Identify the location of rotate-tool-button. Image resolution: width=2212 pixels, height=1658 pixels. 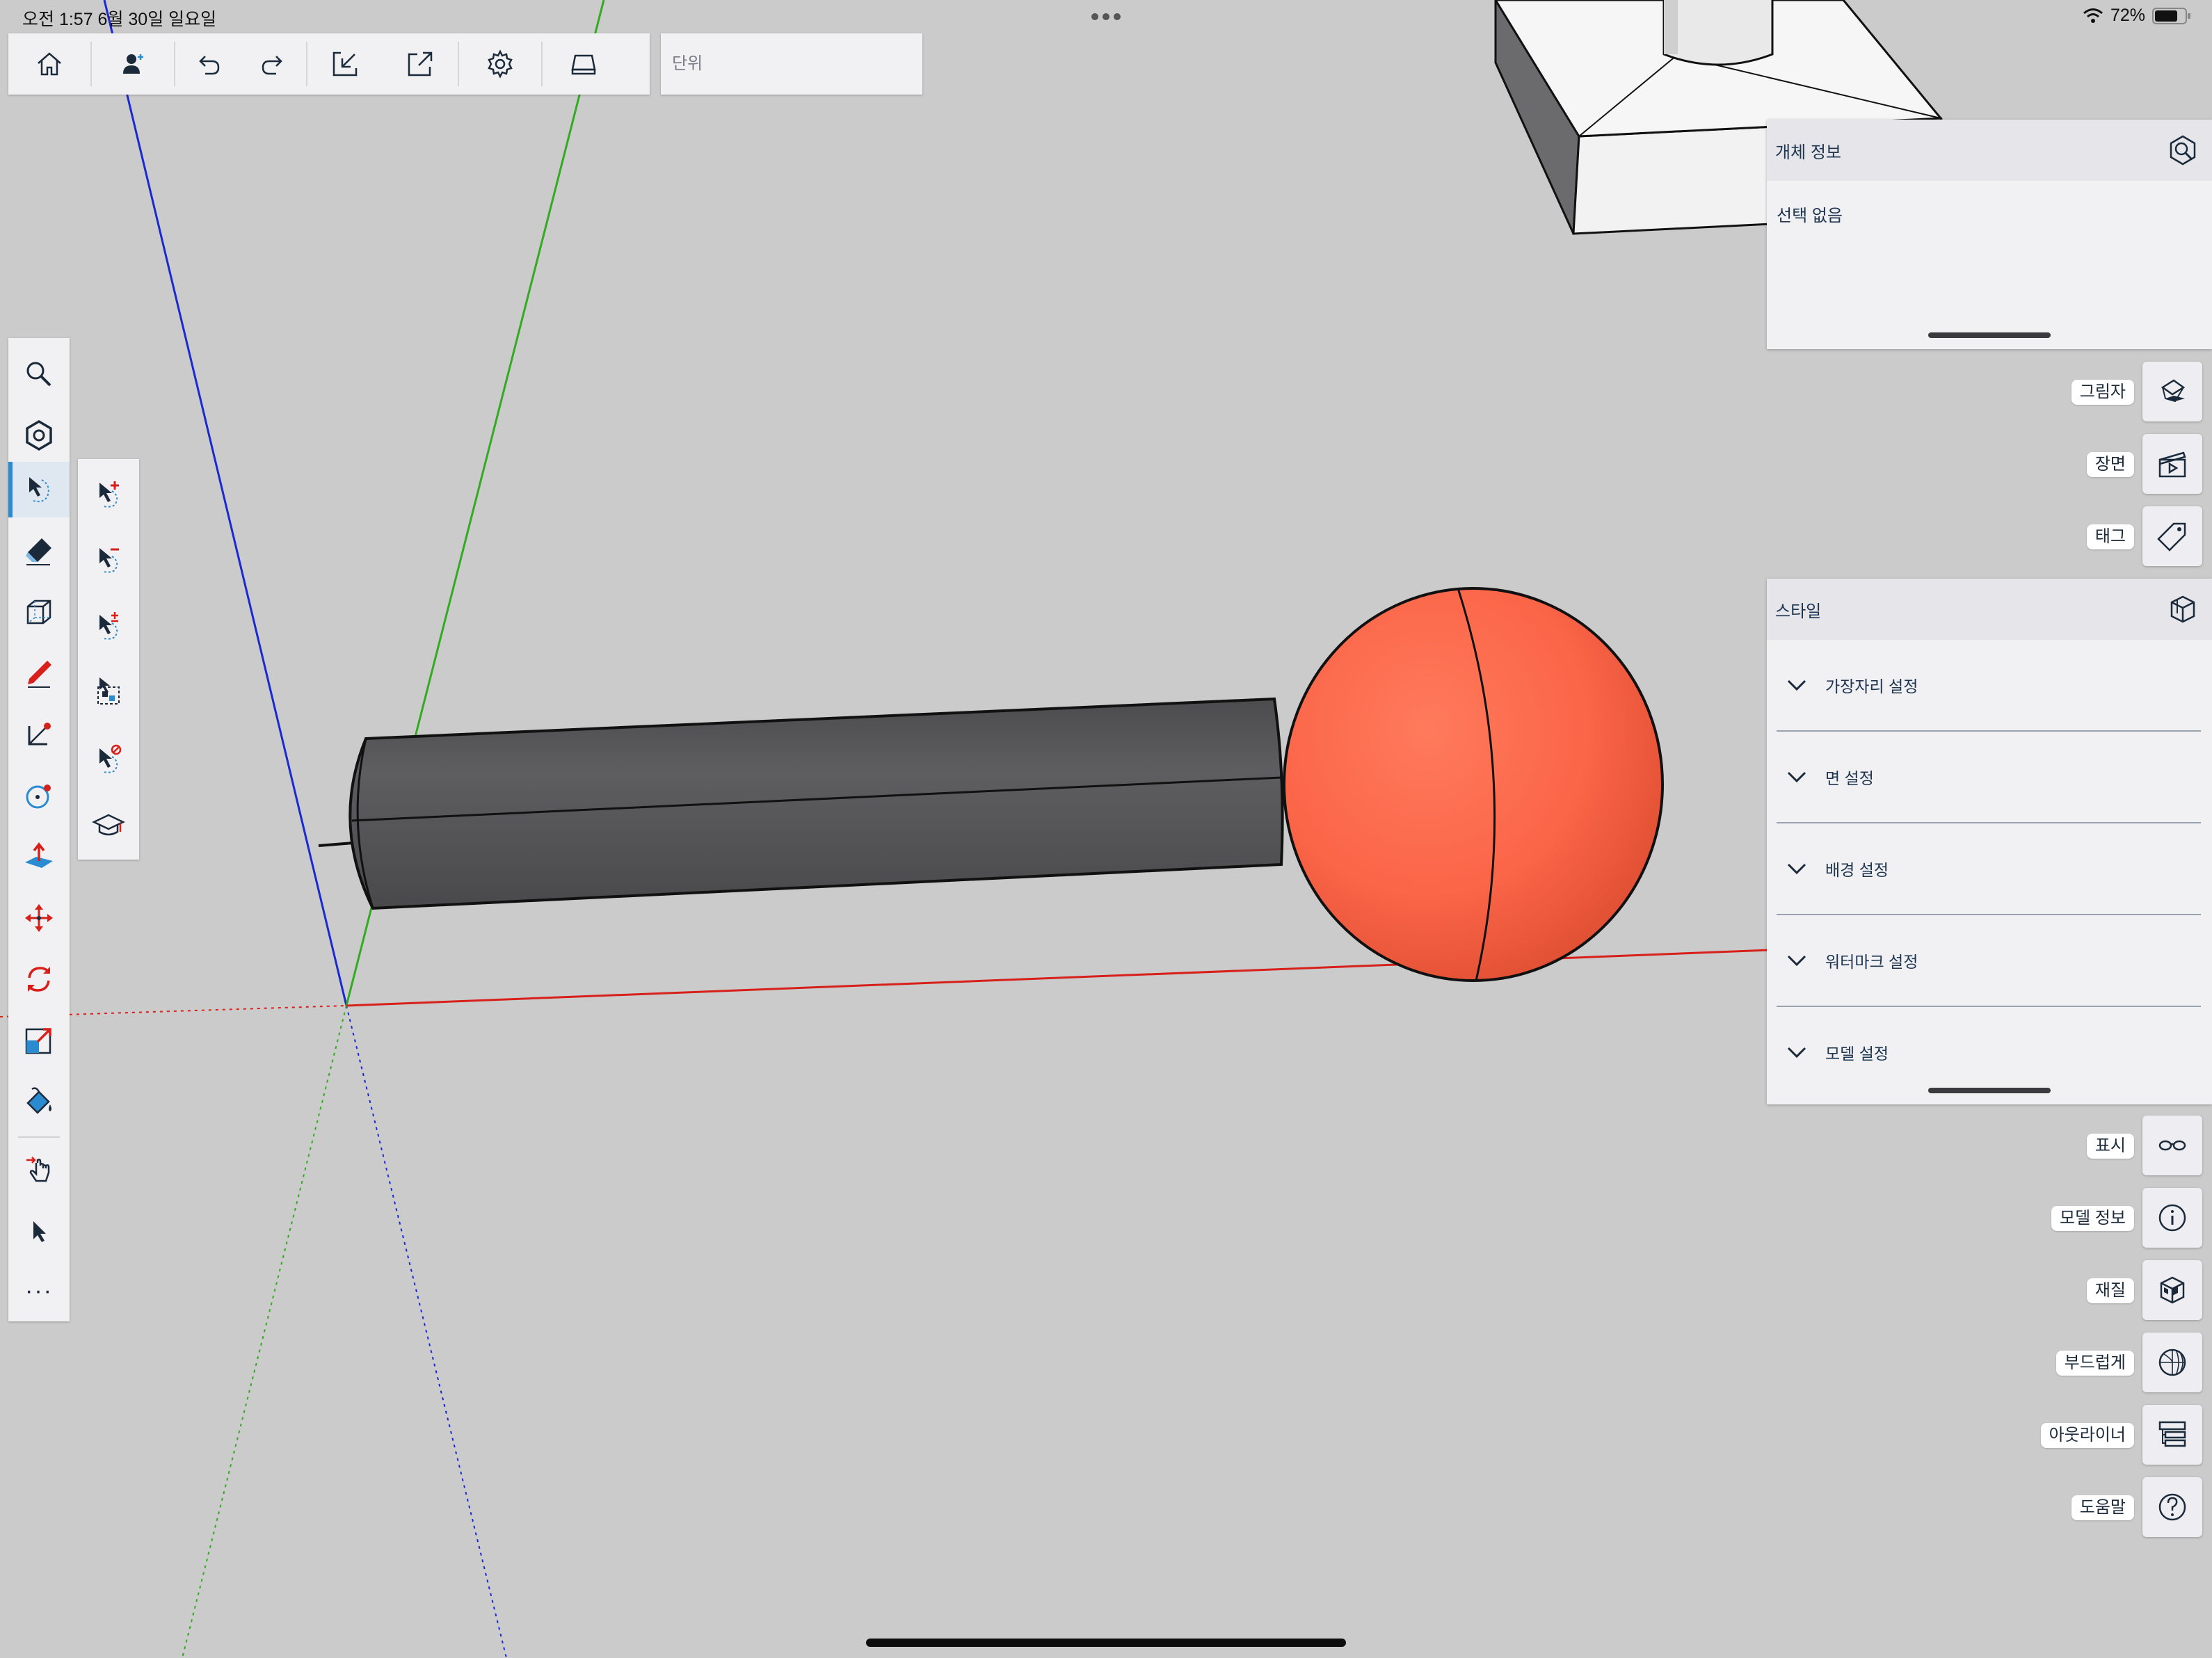
(39, 979).